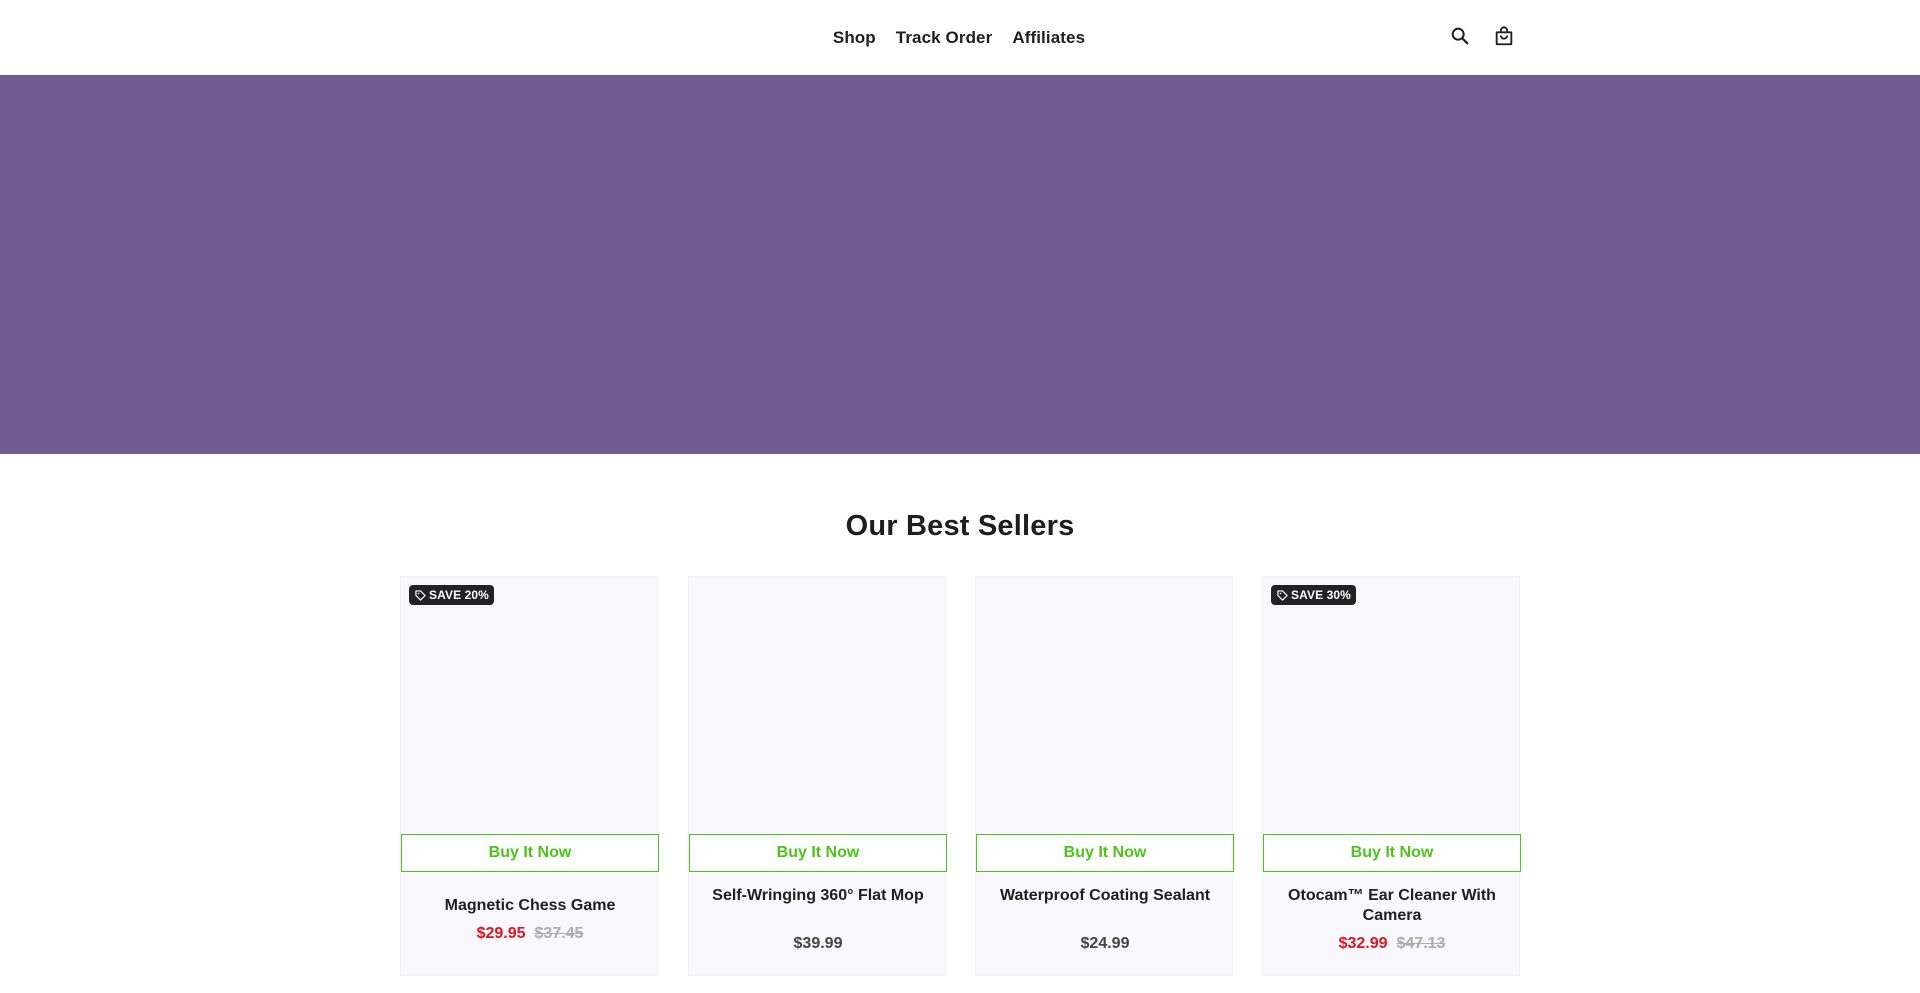 The width and height of the screenshot is (1920, 993). I want to click on sale-badge: SAVE 30%, so click(1313, 595).